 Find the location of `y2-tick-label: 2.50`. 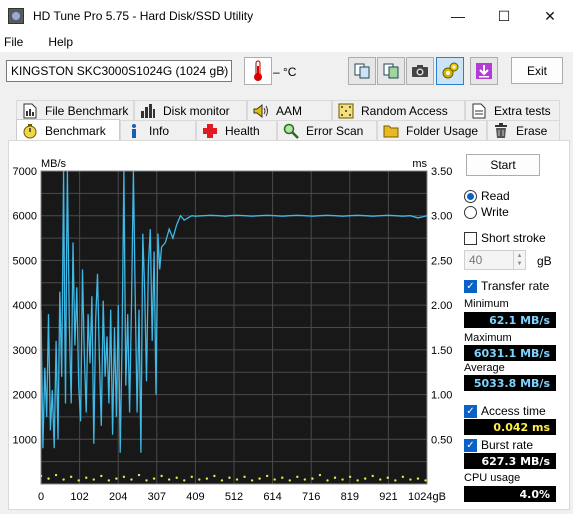

y2-tick-label: 2.50 is located at coordinates (441, 261).